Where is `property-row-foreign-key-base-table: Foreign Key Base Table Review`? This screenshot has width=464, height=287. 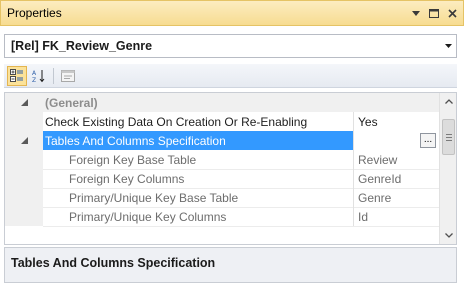
property-row-foreign-key-base-table: Foreign Key Base Table Review is located at coordinates (222, 159).